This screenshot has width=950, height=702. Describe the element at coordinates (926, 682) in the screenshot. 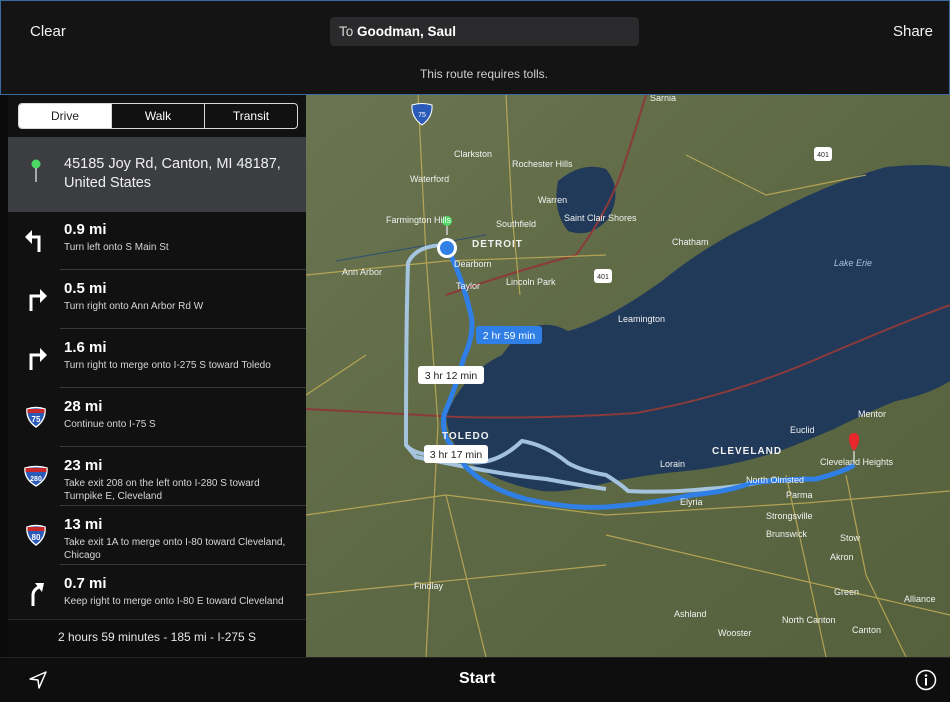

I see `info-icon` at that location.